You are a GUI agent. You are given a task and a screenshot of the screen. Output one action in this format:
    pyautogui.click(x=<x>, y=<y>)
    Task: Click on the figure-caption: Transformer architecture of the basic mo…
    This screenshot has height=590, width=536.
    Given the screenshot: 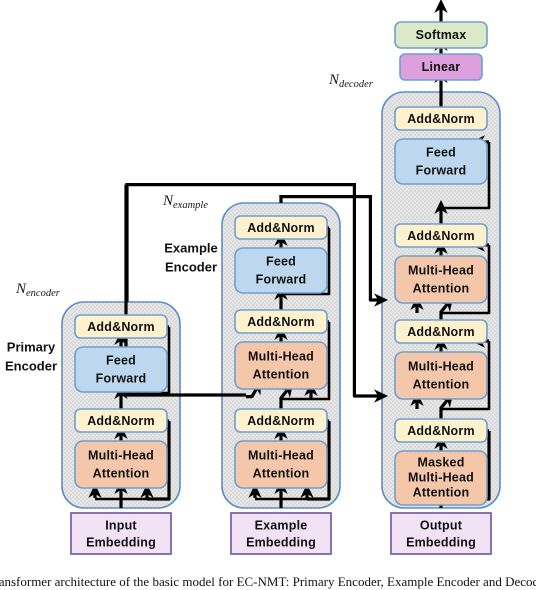 What is the action you would take?
    pyautogui.click(x=268, y=581)
    